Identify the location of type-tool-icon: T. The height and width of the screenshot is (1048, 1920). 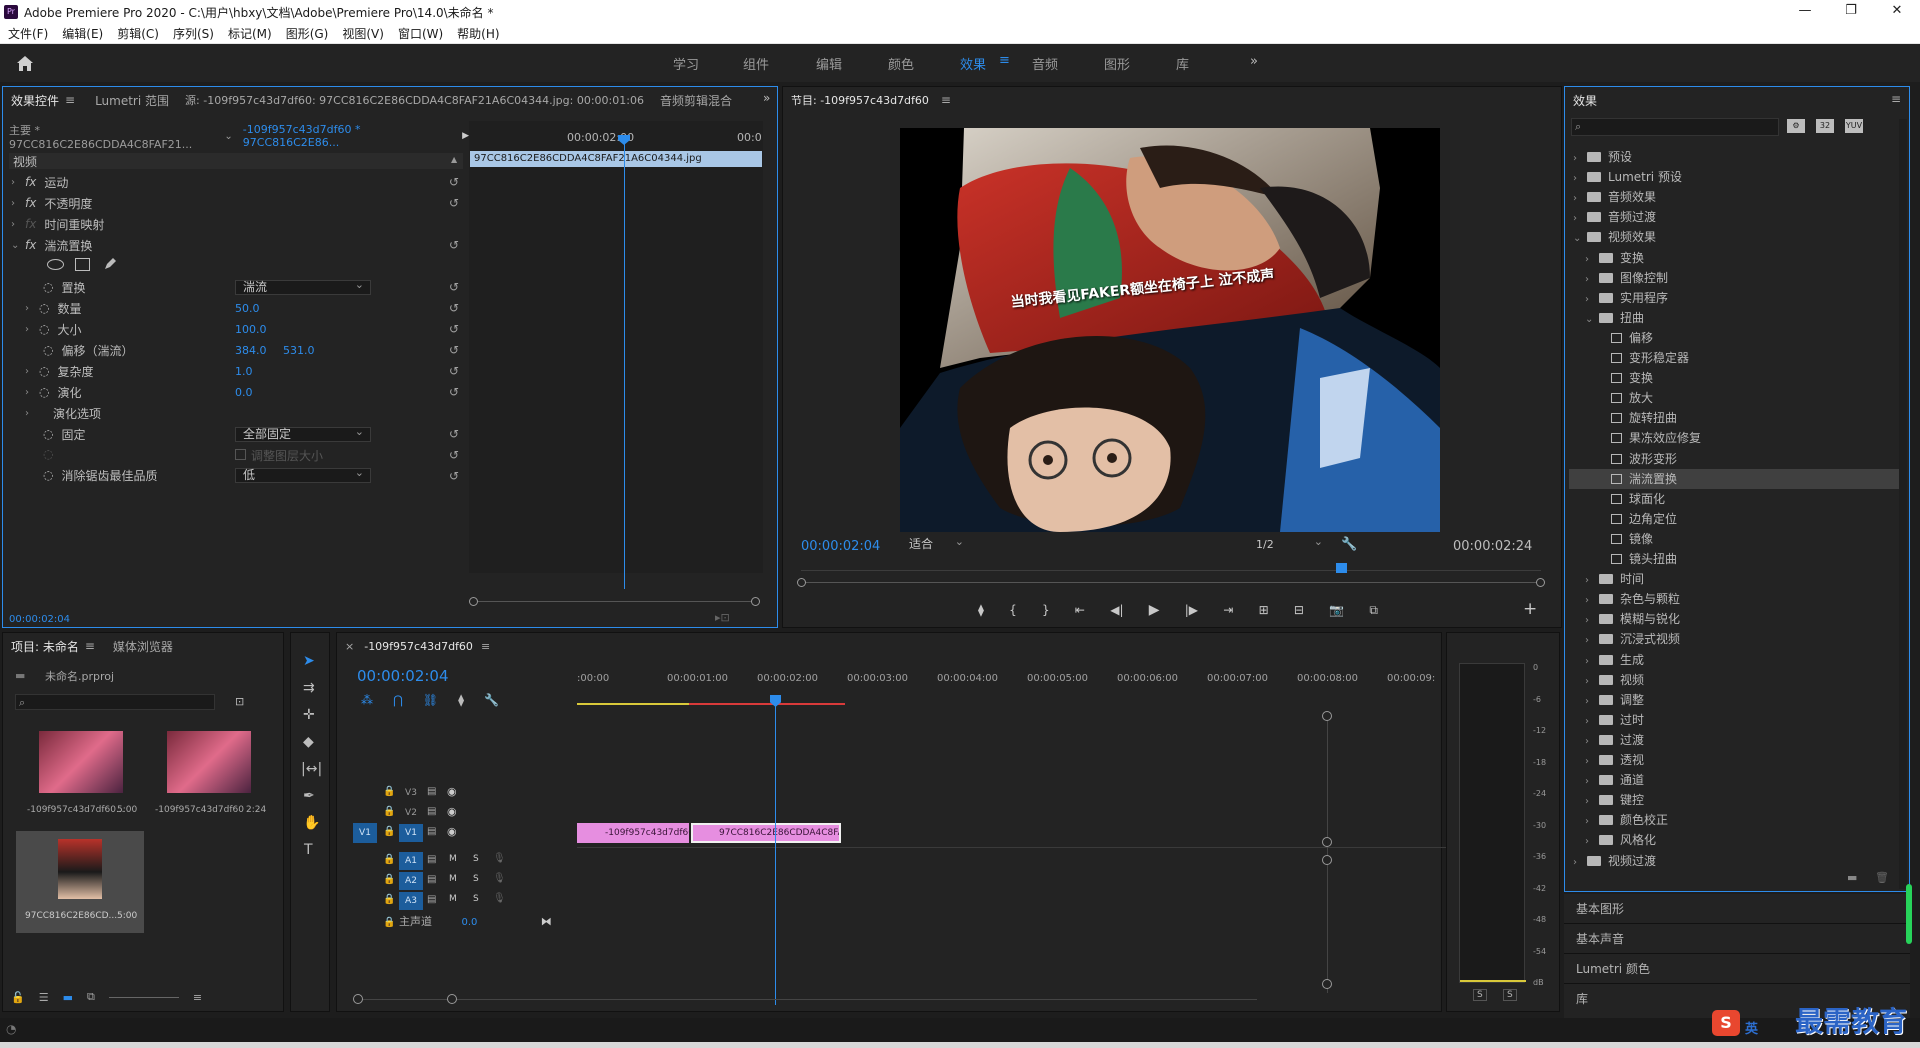
(308, 850).